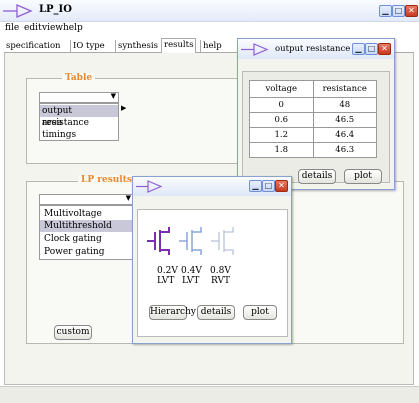  I want to click on table-panel-legend: Table, so click(79, 78).